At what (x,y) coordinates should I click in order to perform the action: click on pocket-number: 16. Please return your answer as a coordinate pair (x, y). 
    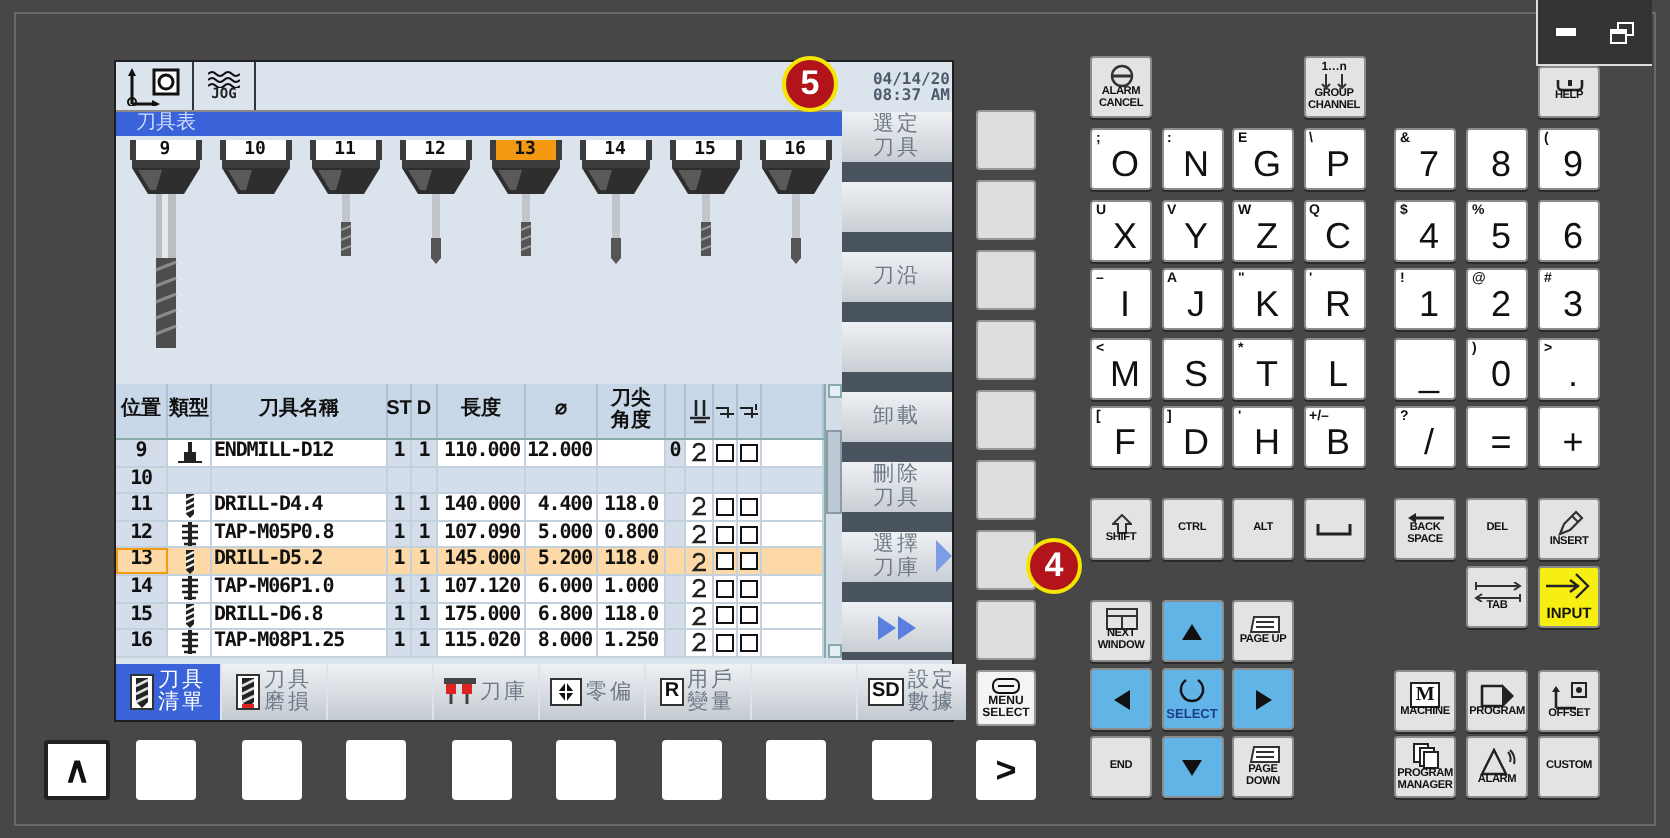
    Looking at the image, I should click on (795, 150).